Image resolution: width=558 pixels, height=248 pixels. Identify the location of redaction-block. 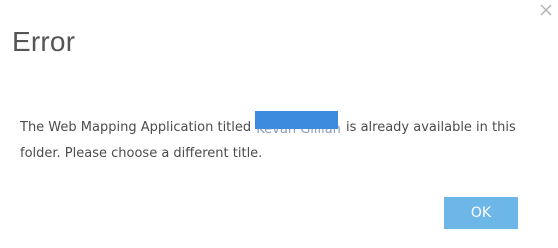
(296, 120).